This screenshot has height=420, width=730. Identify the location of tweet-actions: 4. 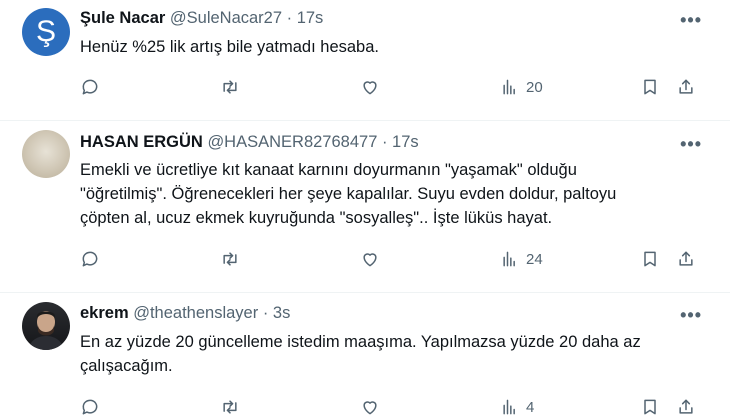
(393, 408).